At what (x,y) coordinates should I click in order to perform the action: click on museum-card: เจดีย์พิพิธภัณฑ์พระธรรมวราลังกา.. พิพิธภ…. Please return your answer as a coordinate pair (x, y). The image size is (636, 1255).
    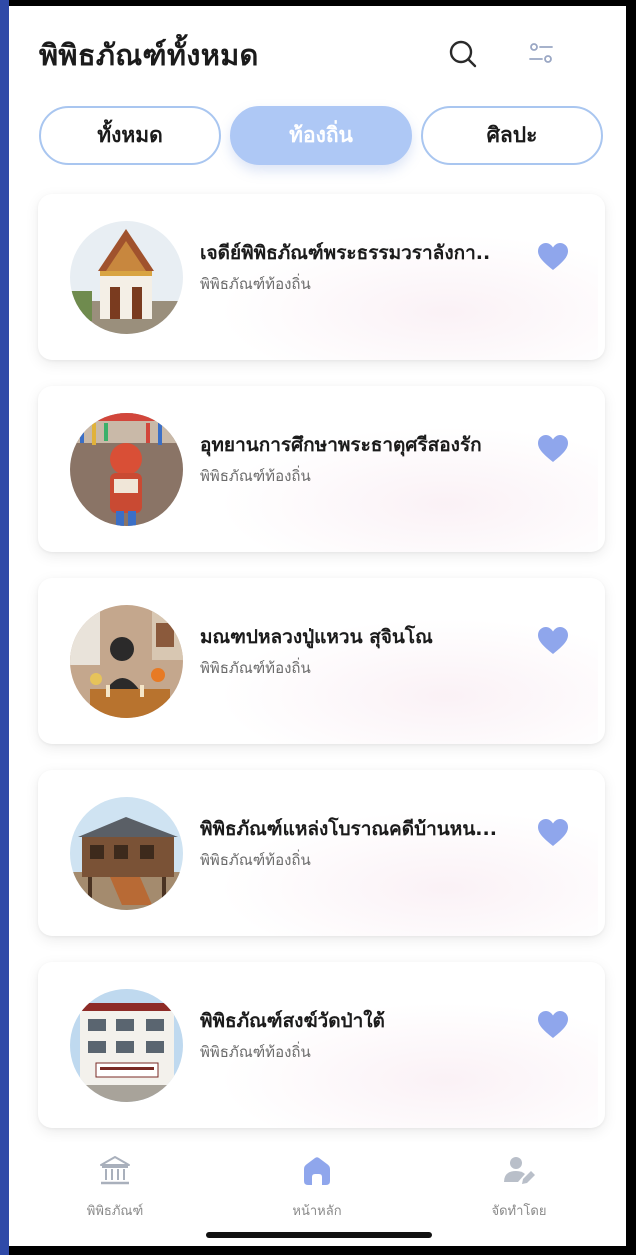
    Looking at the image, I should click on (321, 277).